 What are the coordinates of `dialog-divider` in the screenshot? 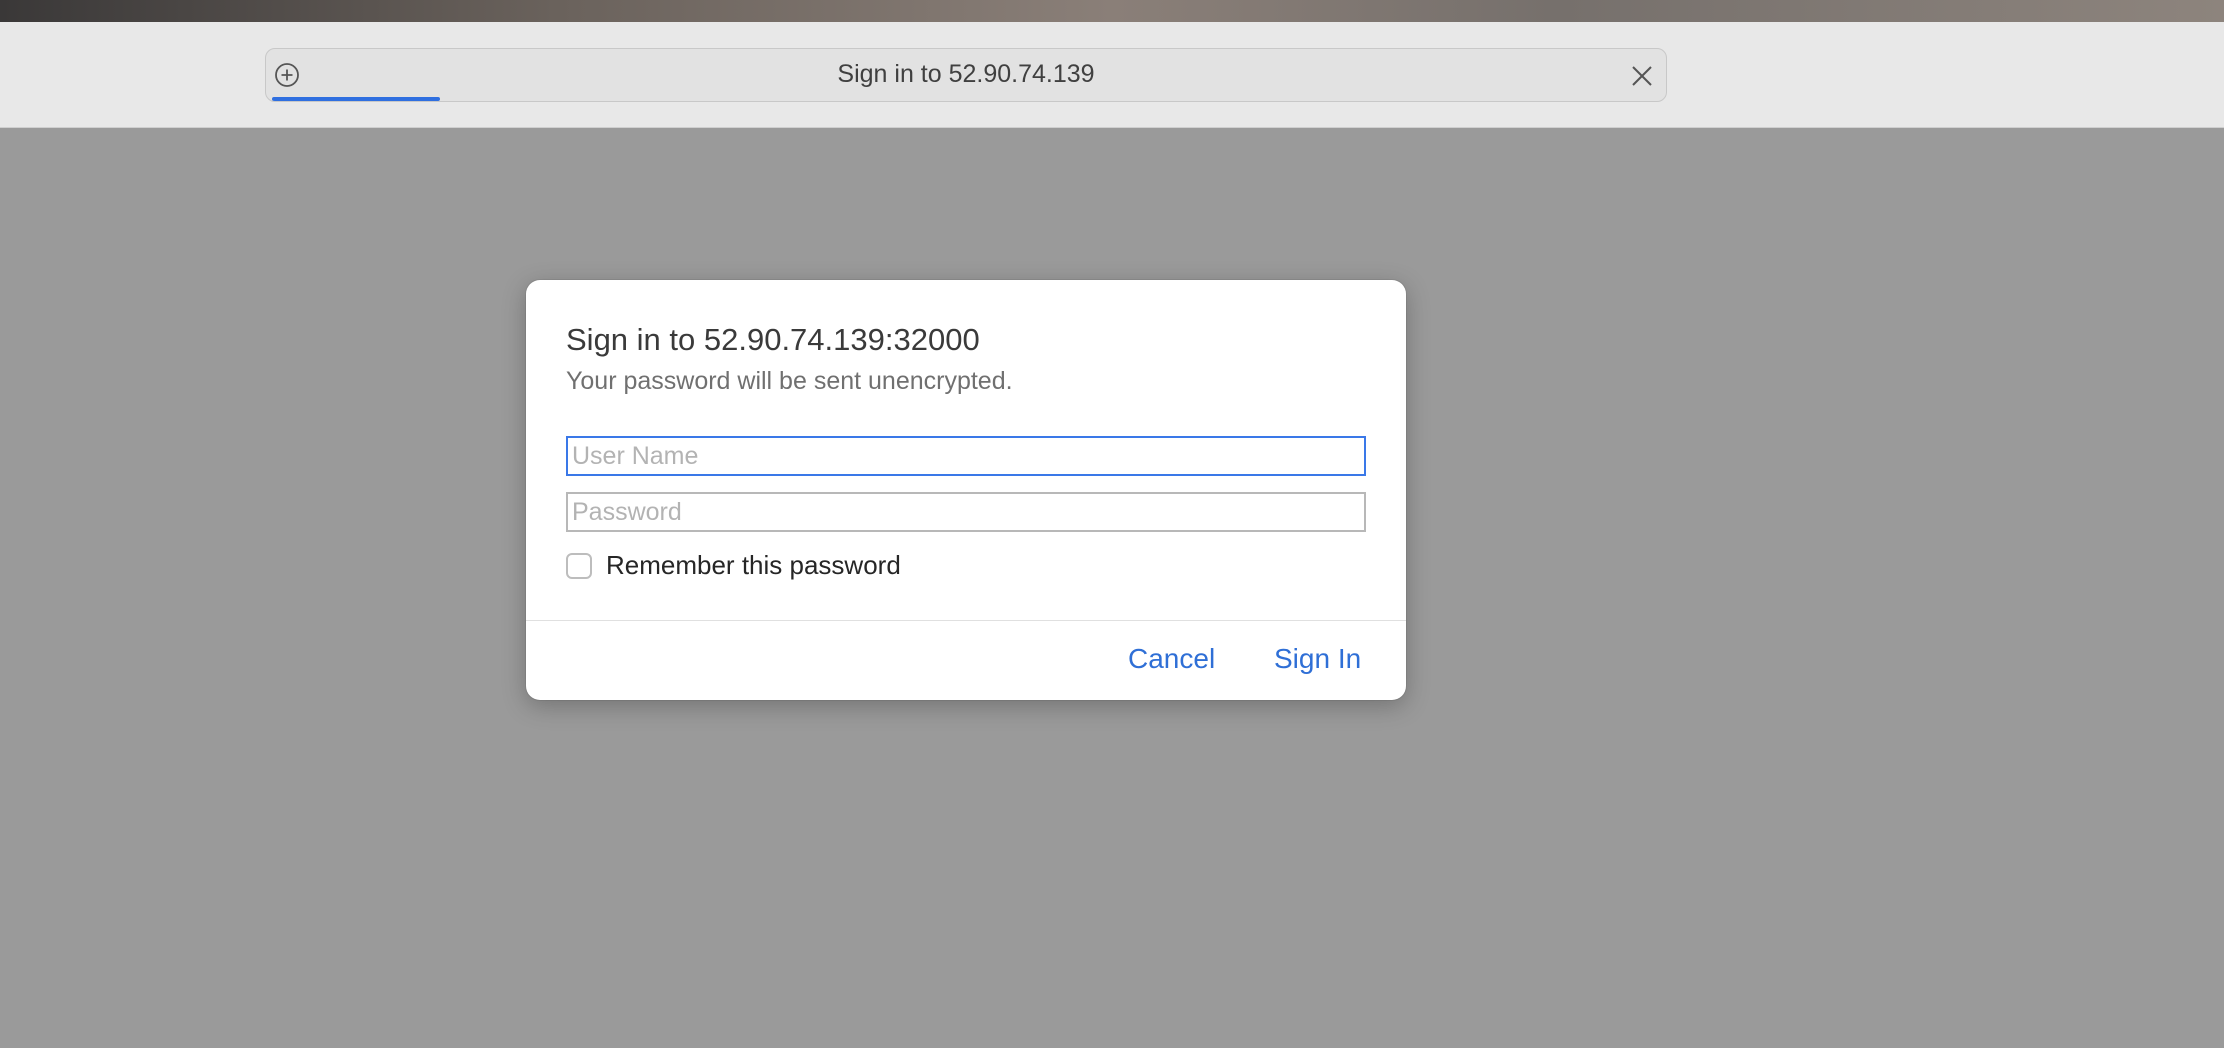 It's located at (966, 620).